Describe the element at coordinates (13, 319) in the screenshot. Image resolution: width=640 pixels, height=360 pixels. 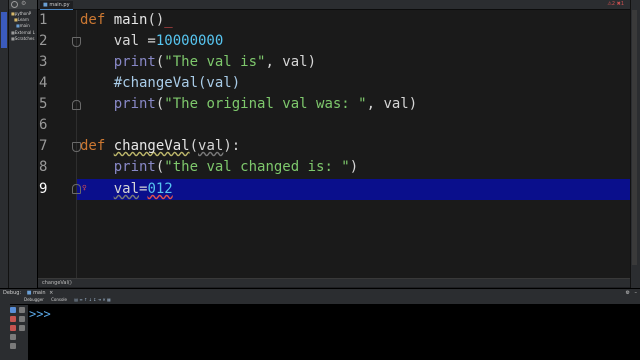
I see `stop-icon` at that location.